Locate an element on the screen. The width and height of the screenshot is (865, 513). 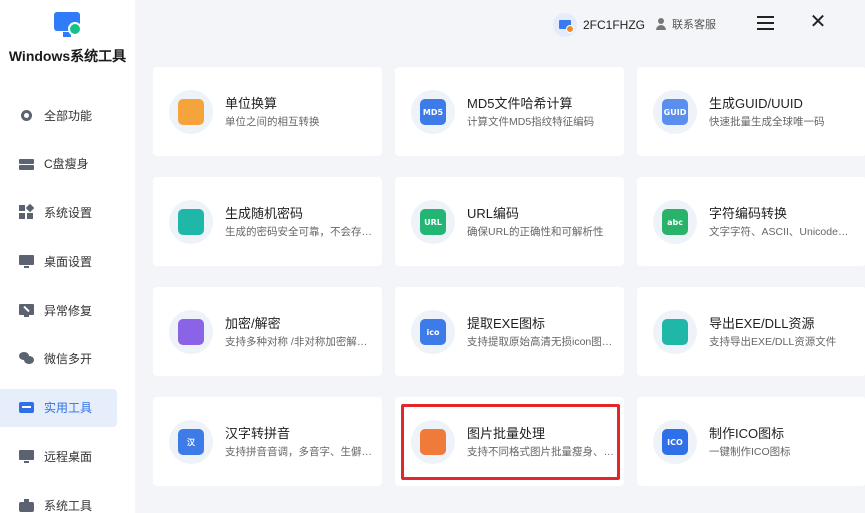
sidebar-item-desktop-settings: 桌面设置 is located at coordinates (67, 261).